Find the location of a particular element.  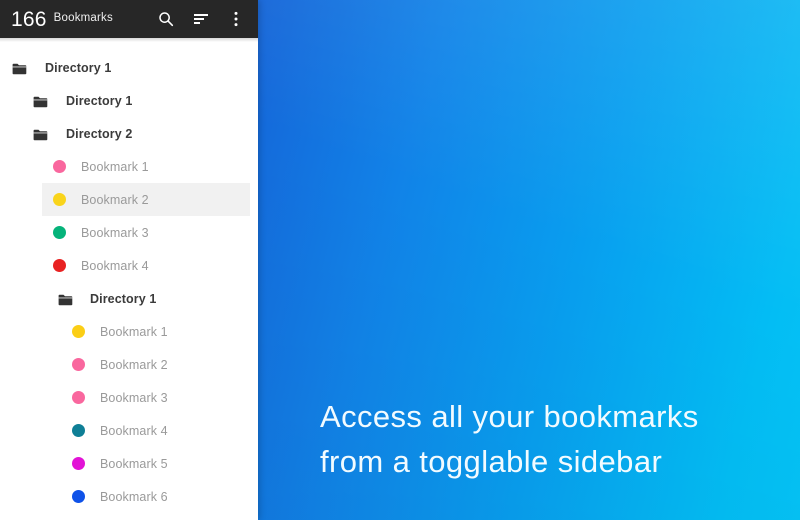

hero-caption-line-2: from a togglable sidebar is located at coordinates (491, 461).